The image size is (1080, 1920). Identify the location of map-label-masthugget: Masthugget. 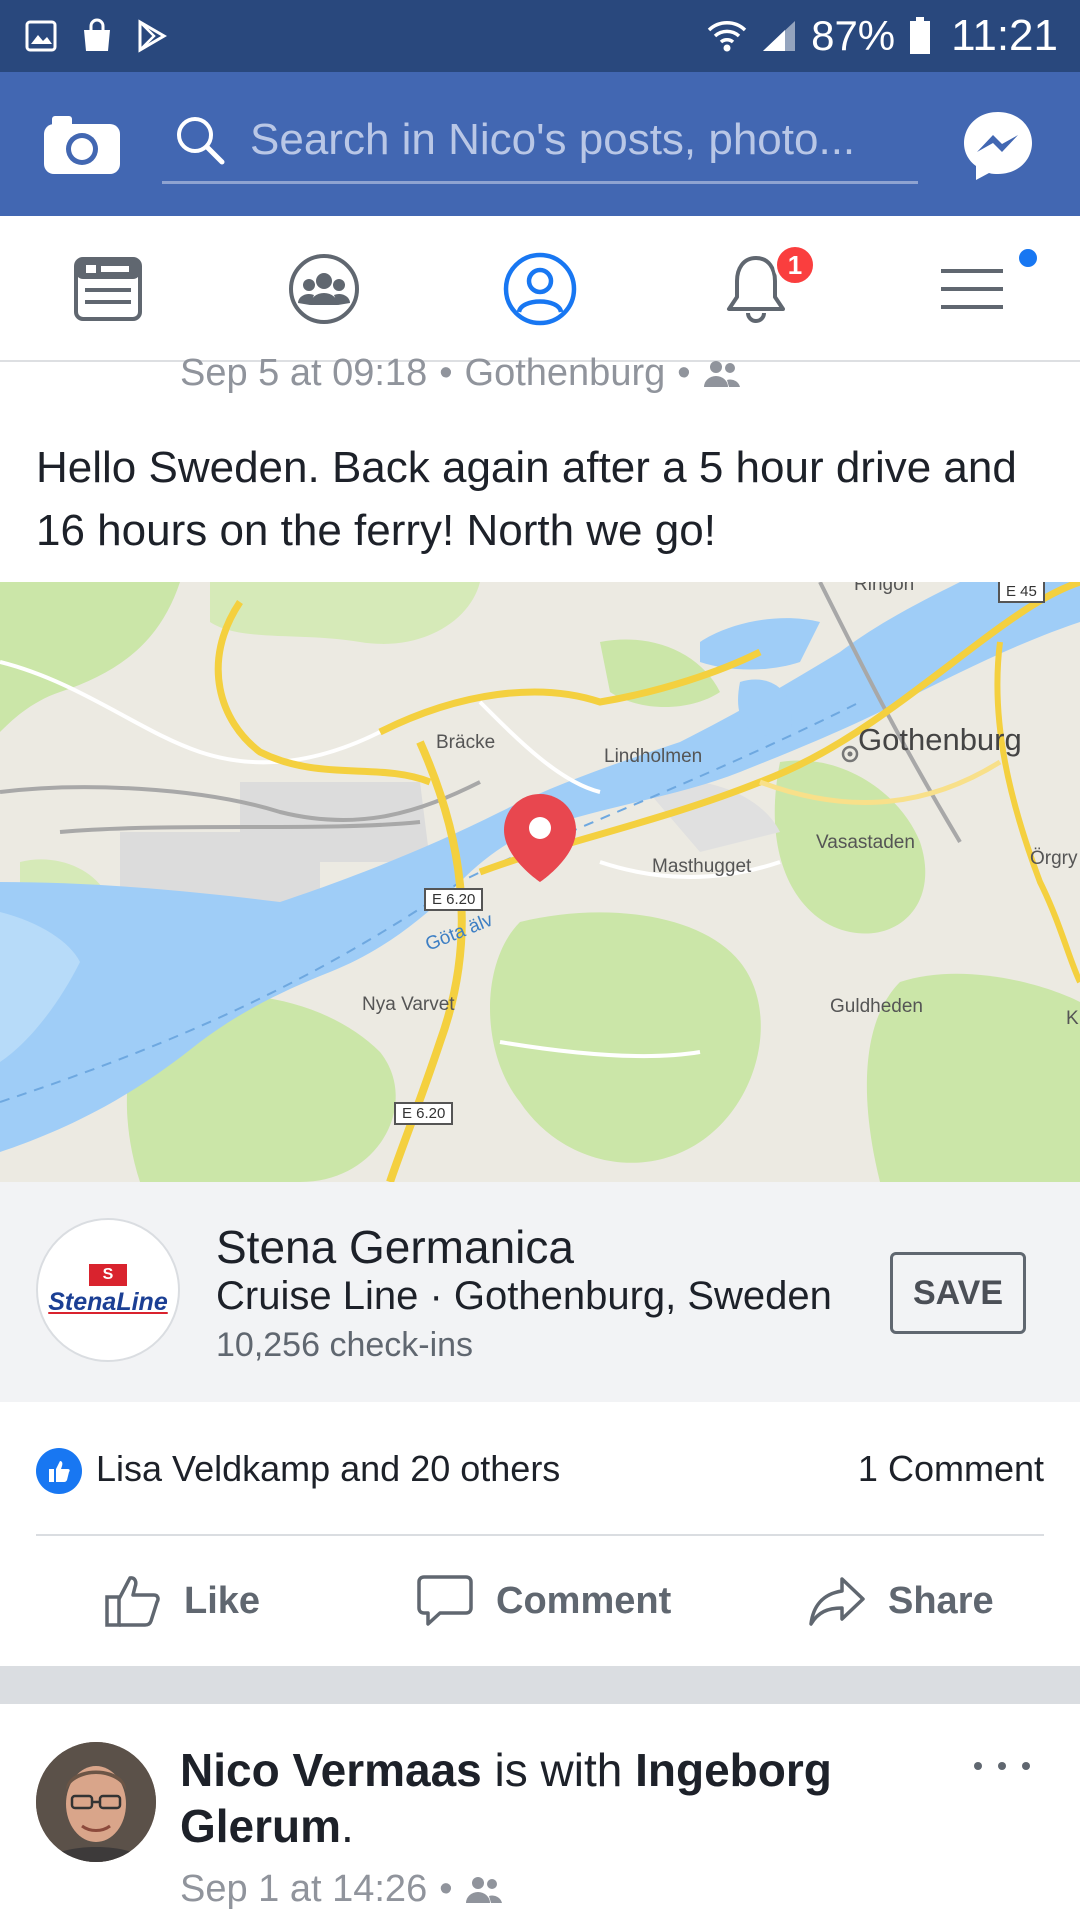
(702, 866).